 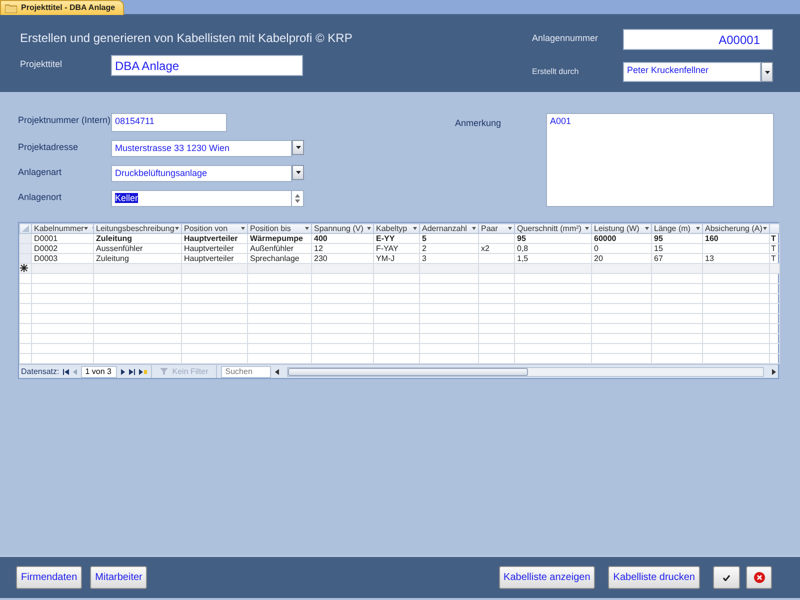 What do you see at coordinates (11, 8) in the screenshot?
I see `folder-icon` at bounding box center [11, 8].